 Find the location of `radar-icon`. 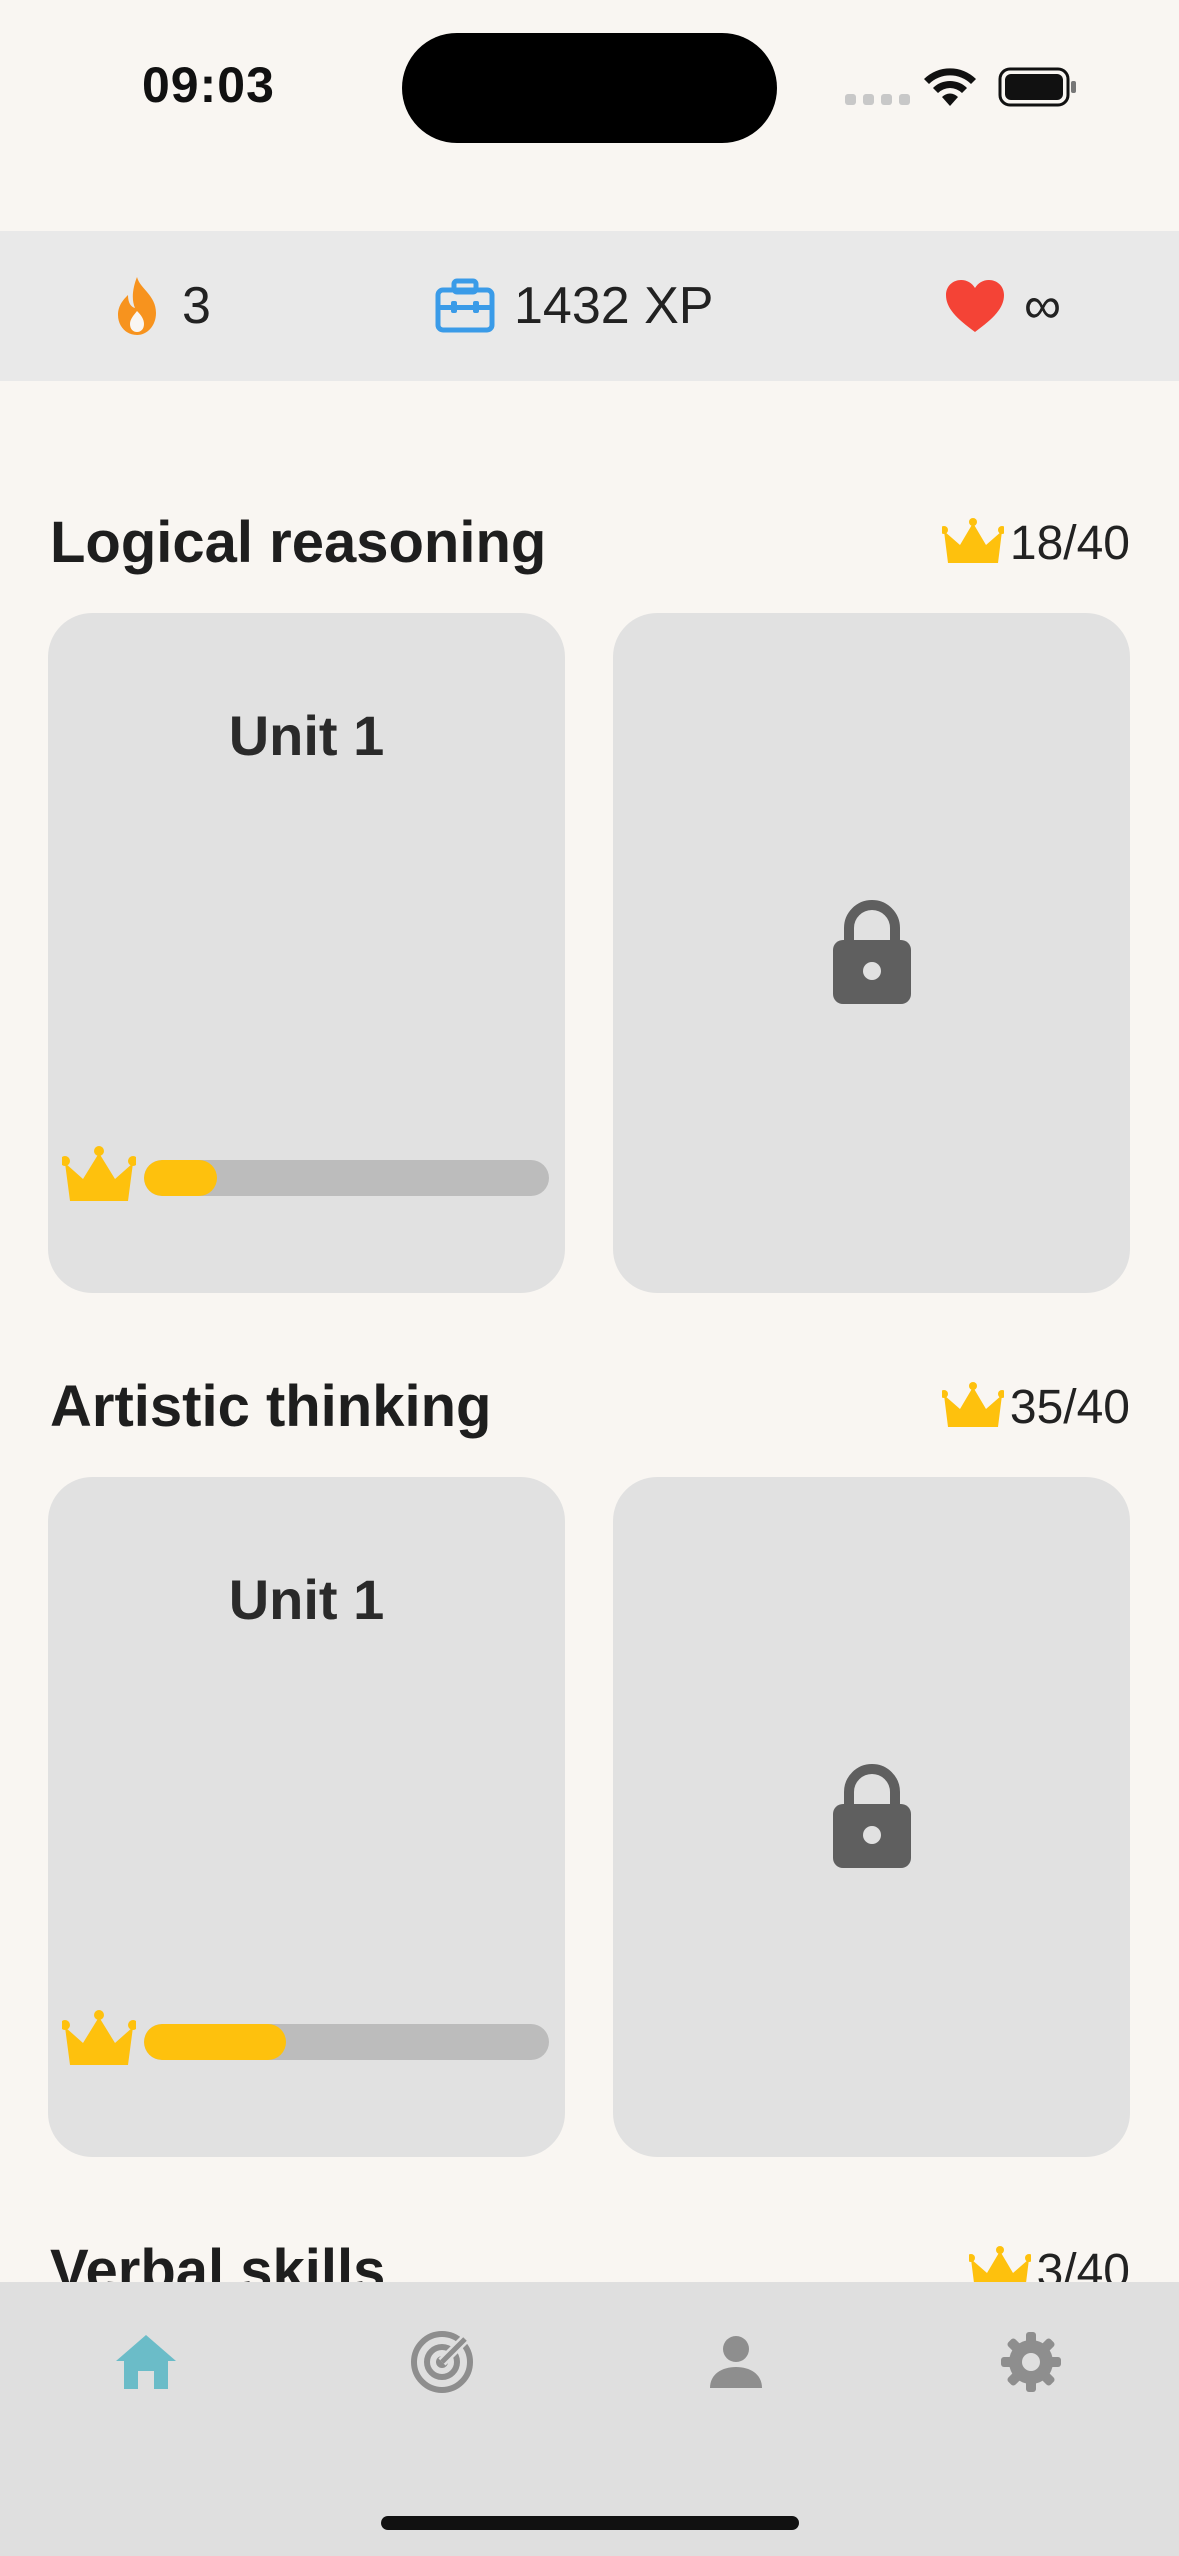

radar-icon is located at coordinates (442, 2362).